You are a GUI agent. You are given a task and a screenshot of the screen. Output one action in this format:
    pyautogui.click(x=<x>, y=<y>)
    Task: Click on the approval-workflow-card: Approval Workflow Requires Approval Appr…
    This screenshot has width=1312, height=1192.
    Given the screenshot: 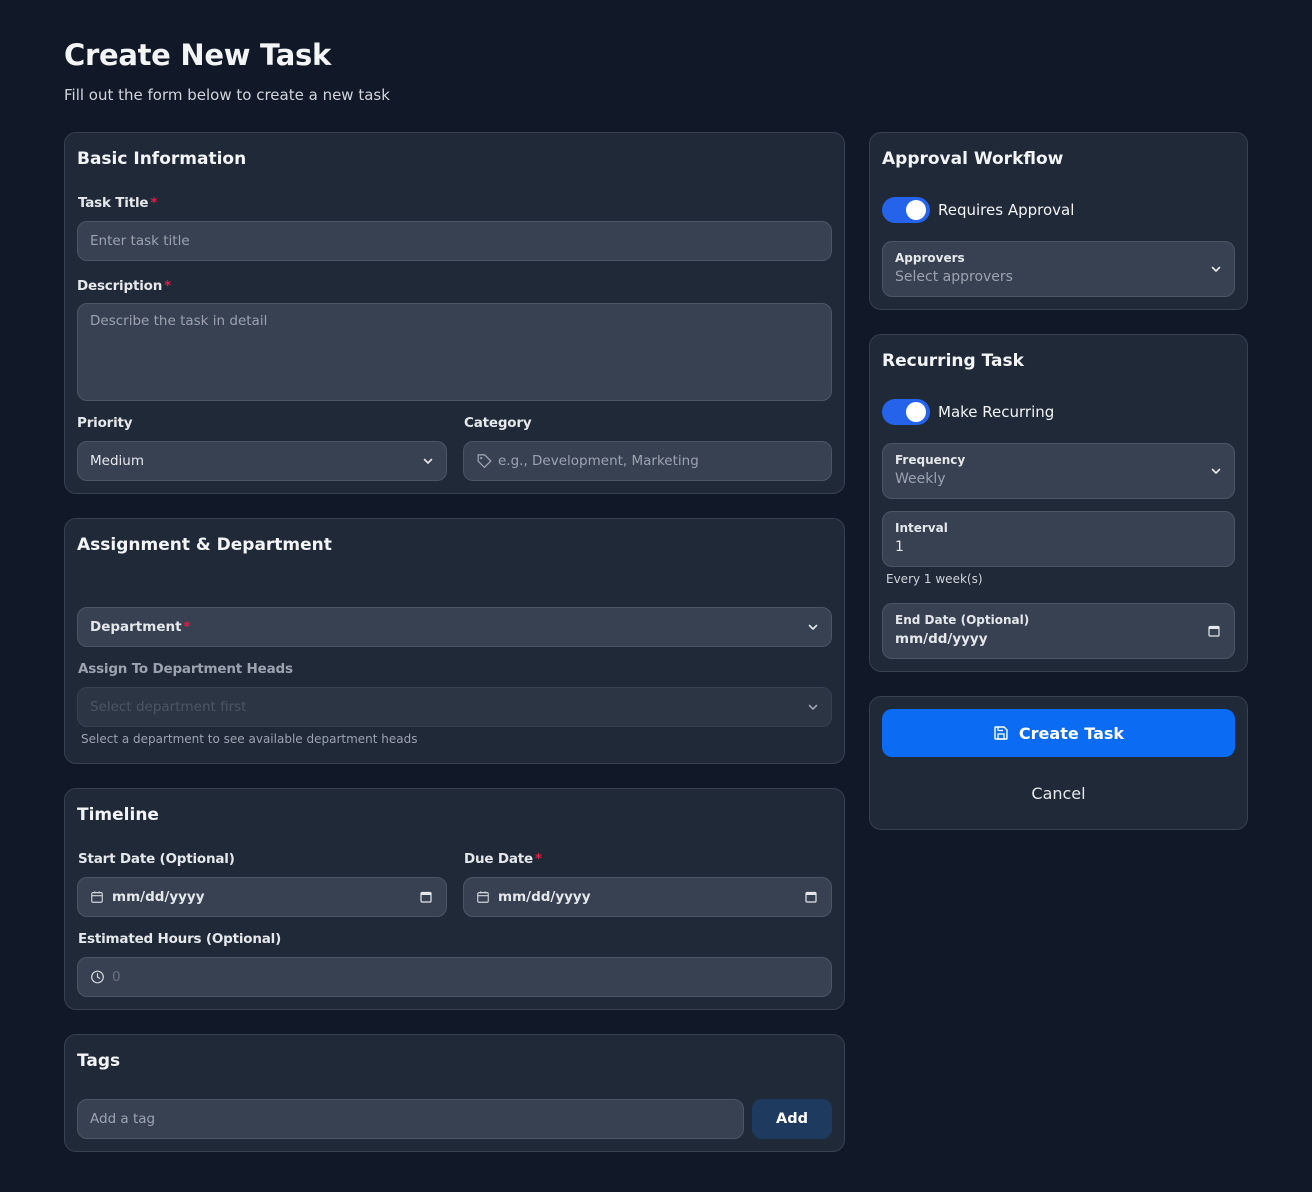 What is the action you would take?
    pyautogui.click(x=1058, y=221)
    